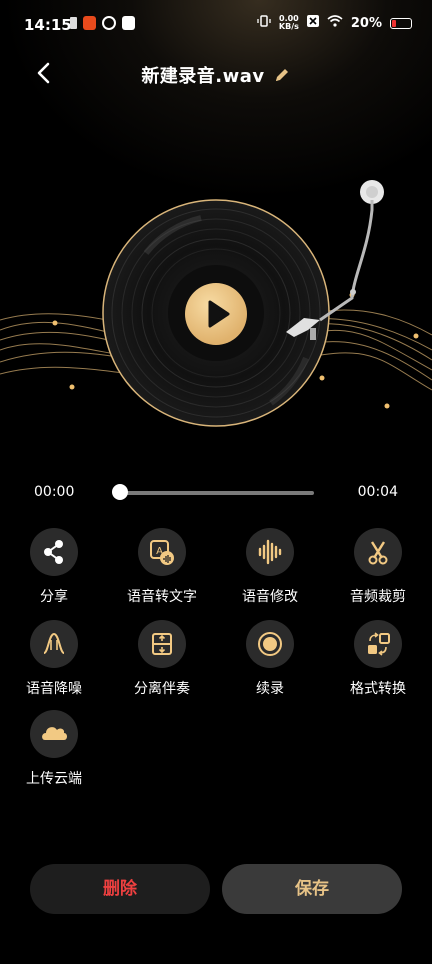 This screenshot has width=432, height=964. Describe the element at coordinates (162, 597) in the screenshot. I see `tool-label: 语音转文字` at that location.